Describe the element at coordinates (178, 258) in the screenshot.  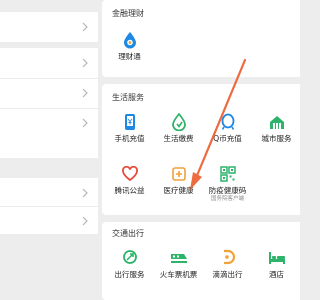
I see `train-ticket-icon` at that location.